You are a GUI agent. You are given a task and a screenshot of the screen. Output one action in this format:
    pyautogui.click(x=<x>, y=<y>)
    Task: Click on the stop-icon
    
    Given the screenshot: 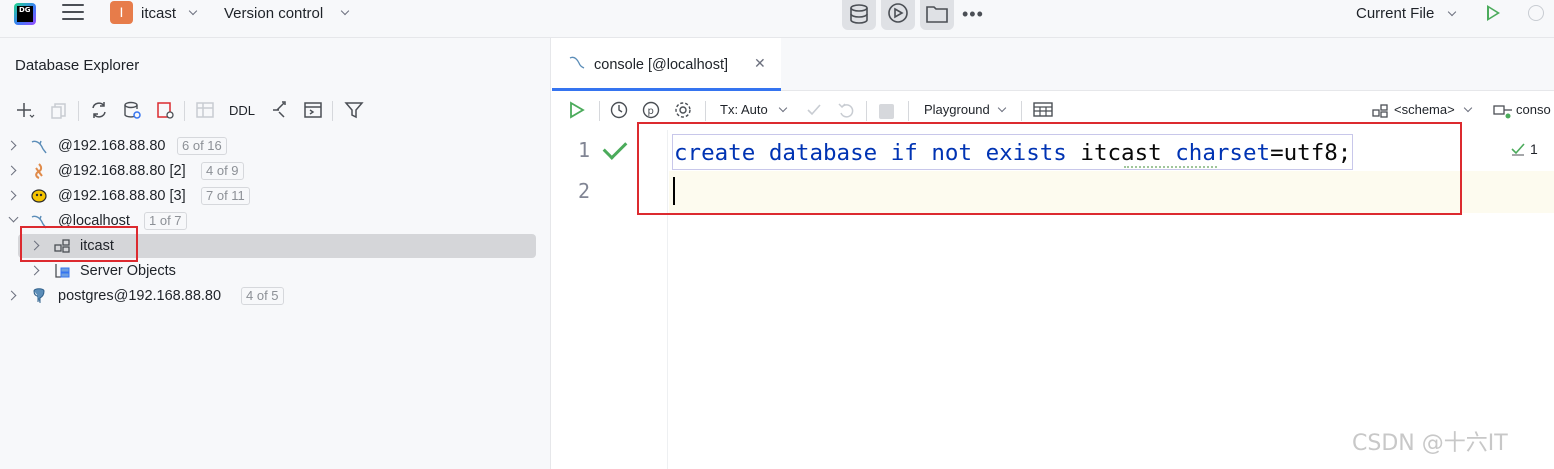 What is the action you would take?
    pyautogui.click(x=886, y=111)
    